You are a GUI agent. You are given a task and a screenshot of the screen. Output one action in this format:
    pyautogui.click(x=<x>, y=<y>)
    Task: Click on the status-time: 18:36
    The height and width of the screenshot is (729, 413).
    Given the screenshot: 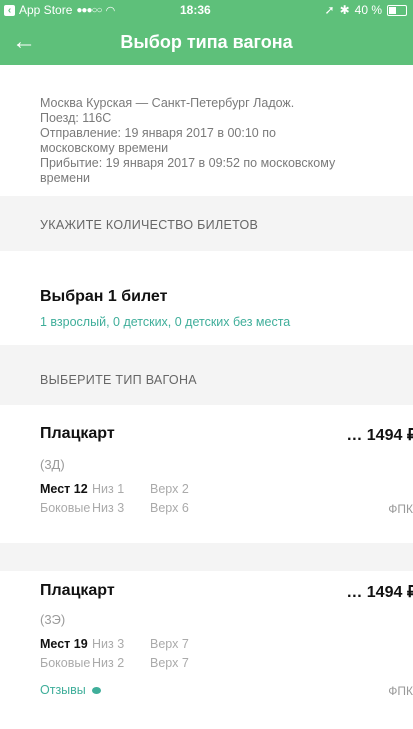 What is the action you would take?
    pyautogui.click(x=195, y=10)
    